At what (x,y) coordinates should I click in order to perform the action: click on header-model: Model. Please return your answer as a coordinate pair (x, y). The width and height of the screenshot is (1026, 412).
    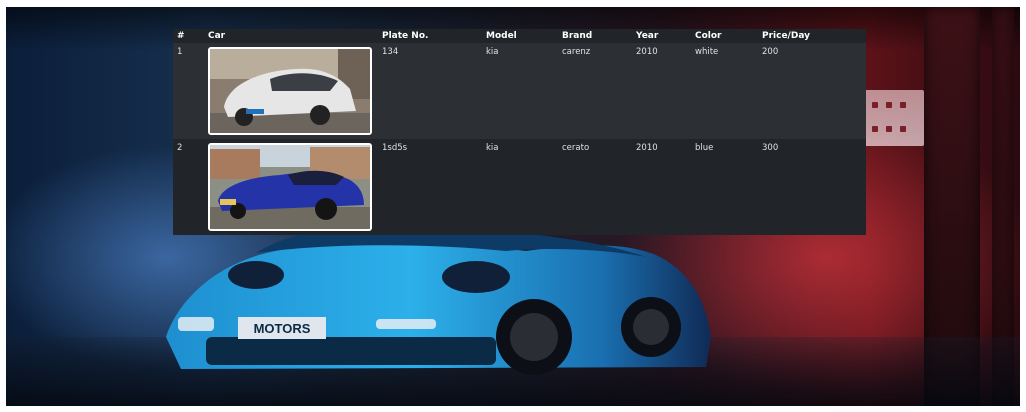
    Looking at the image, I should click on (520, 36).